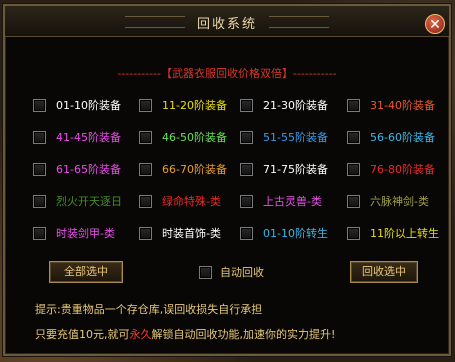  I want to click on option-label: 上古灵兽-类, so click(292, 201).